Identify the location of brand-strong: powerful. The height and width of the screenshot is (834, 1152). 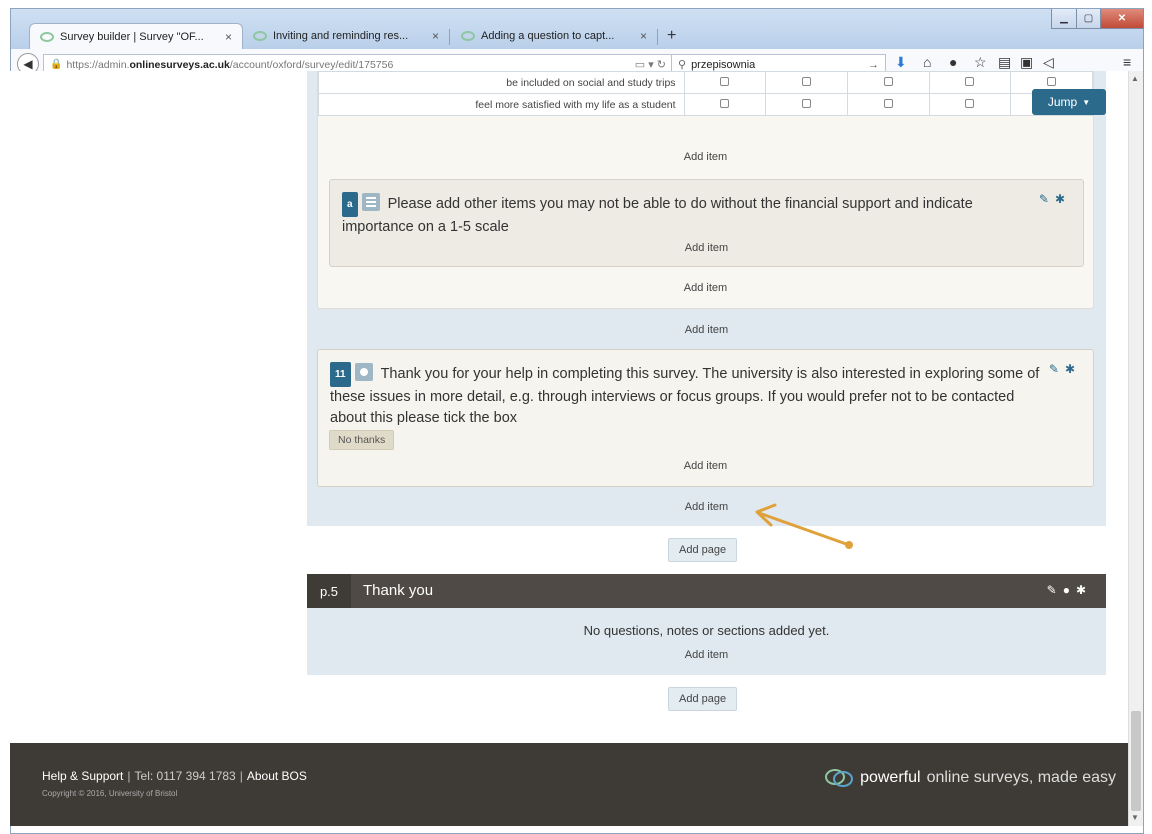
(890, 777).